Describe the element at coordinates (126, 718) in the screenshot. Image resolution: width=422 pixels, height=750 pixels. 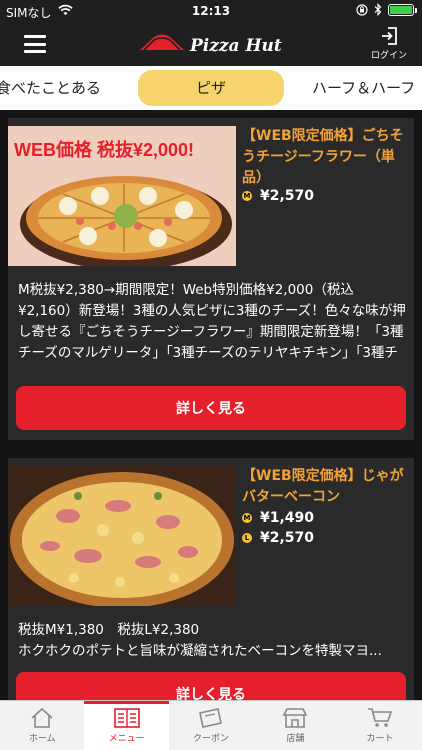
I see `menu-book-icon` at that location.